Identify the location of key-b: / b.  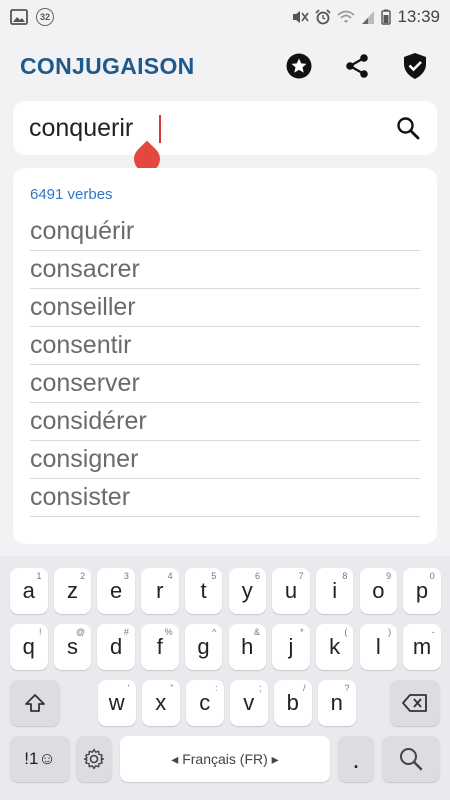
(293, 703).